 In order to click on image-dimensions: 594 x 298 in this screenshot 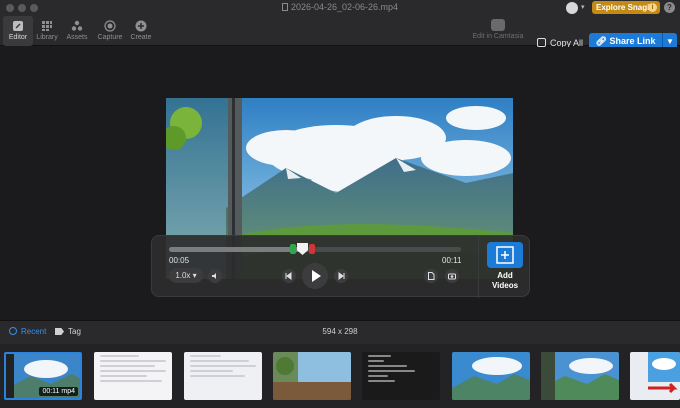, I will do `click(340, 331)`.